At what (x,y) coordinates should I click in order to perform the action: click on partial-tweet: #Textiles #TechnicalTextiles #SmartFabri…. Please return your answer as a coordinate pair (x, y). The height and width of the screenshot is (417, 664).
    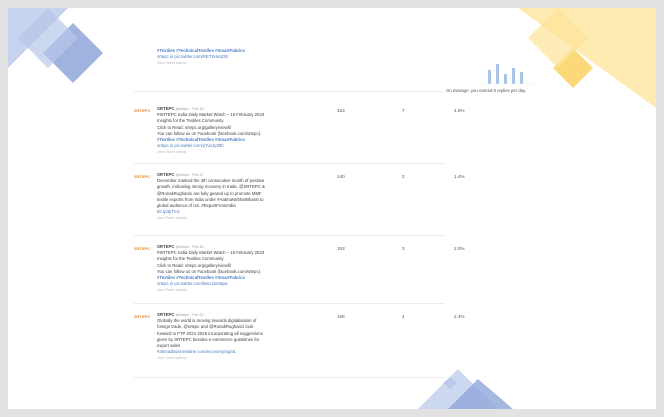
    Looking at the image, I should click on (289, 70).